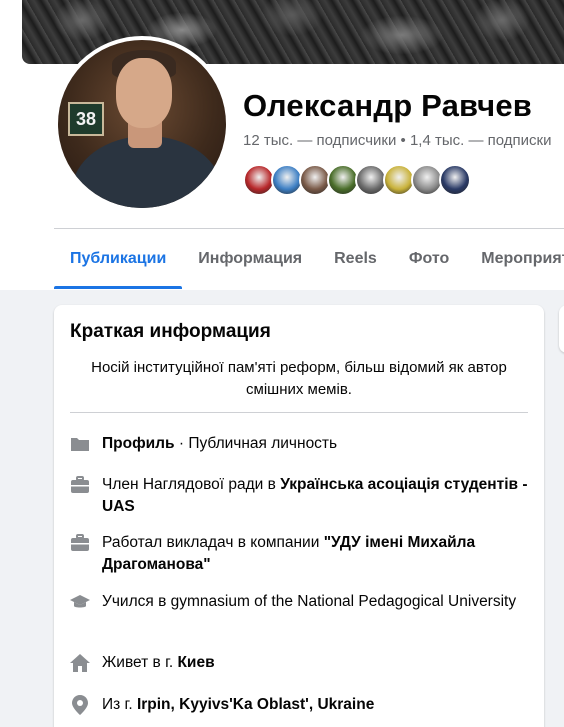 Image resolution: width=564 pixels, height=727 pixels. What do you see at coordinates (170, 331) in the screenshot?
I see `intro-title: Краткая информация` at bounding box center [170, 331].